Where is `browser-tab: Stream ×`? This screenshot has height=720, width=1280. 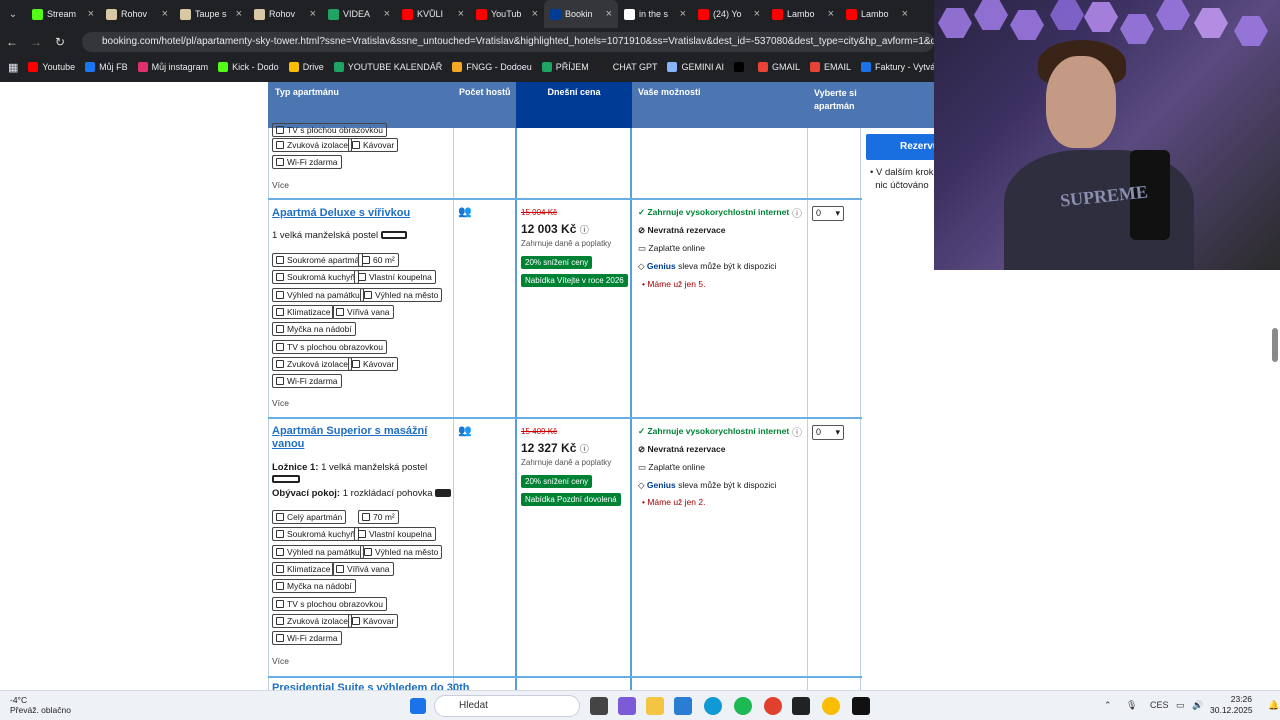
browser-tab: Stream × is located at coordinates (63, 14).